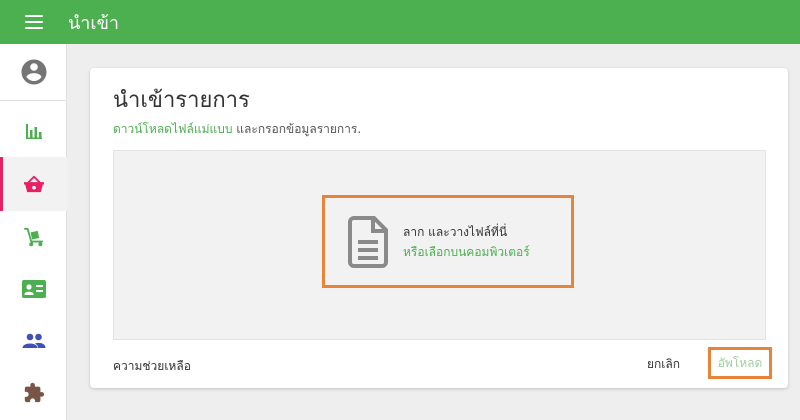 Image resolution: width=800 pixels, height=420 pixels. Describe the element at coordinates (740, 363) in the screenshot. I see `upload-button: อัพโหลด` at that location.